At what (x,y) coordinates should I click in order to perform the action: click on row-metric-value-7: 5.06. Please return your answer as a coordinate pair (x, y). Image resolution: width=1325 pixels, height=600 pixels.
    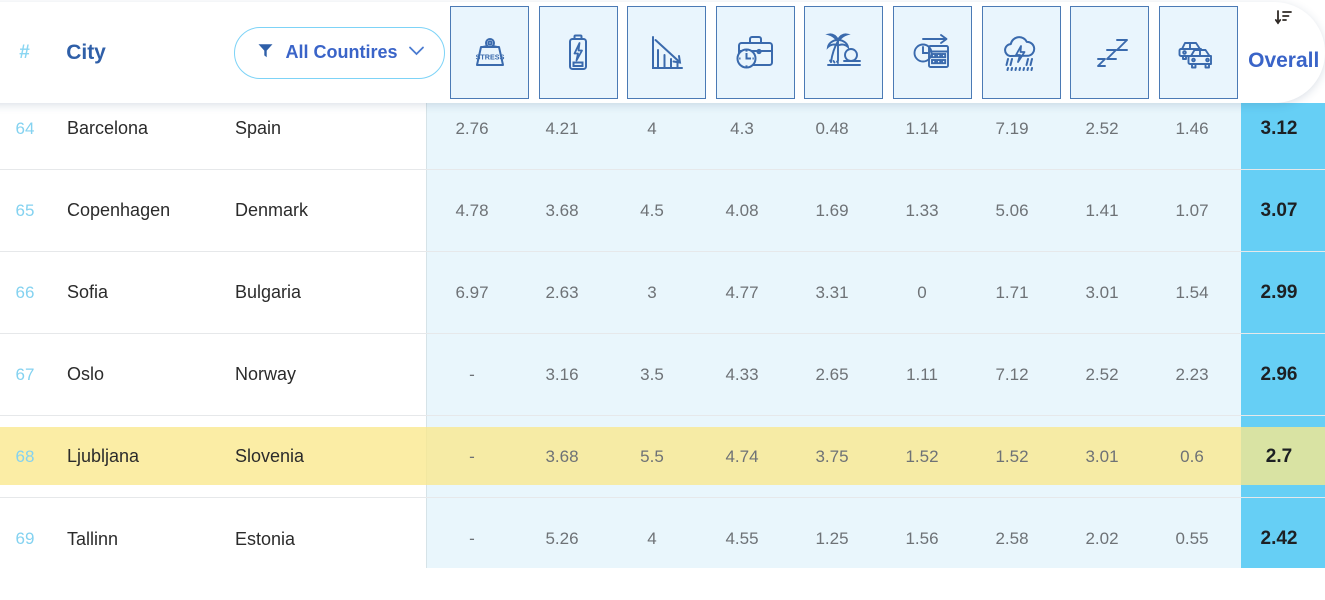
    Looking at the image, I should click on (1012, 210).